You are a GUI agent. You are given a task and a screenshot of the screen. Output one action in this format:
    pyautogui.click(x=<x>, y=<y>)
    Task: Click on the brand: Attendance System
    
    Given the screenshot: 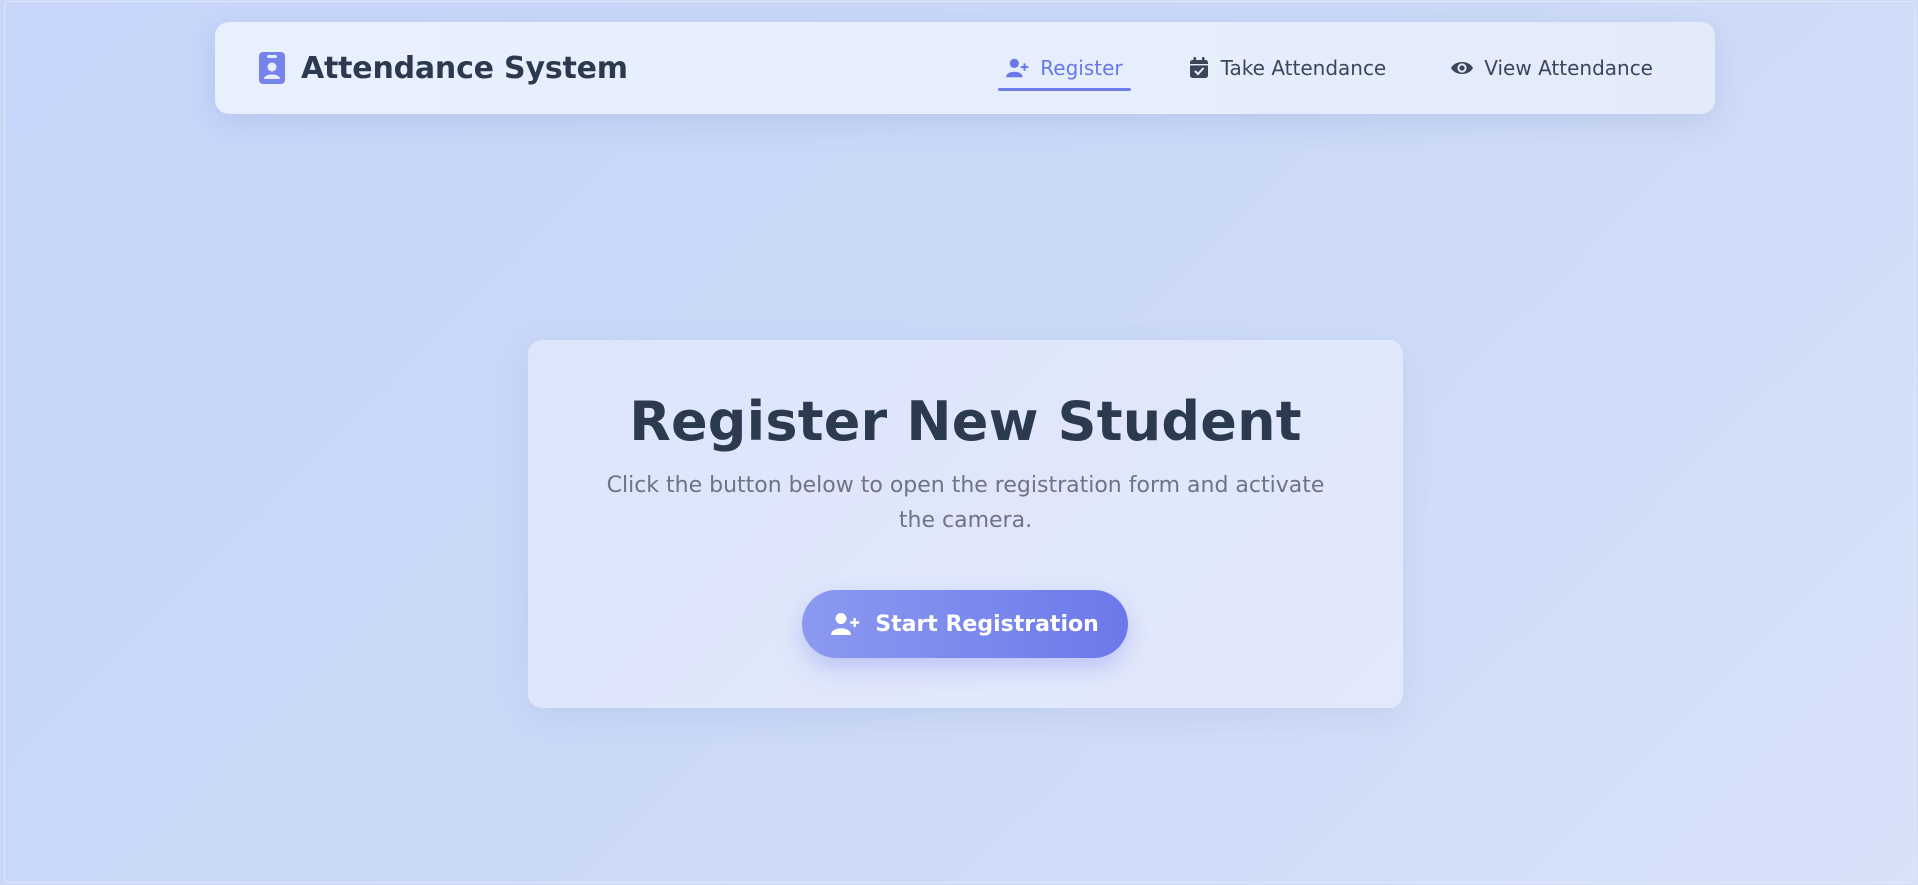 What is the action you would take?
    pyautogui.click(x=443, y=68)
    